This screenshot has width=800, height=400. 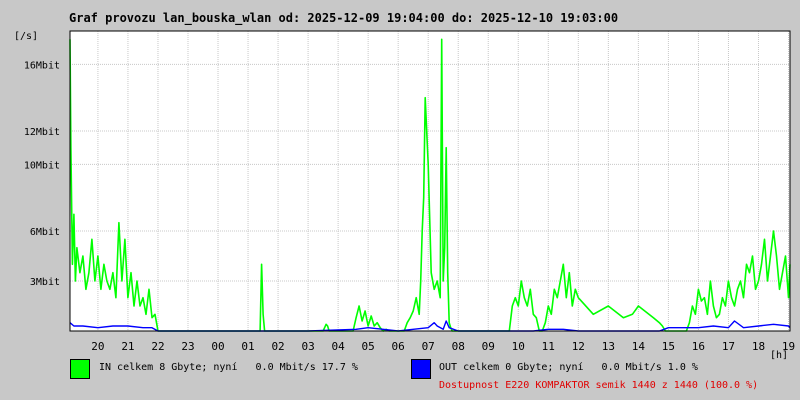 I want to click on x-tick-label: 22, so click(x=157, y=346).